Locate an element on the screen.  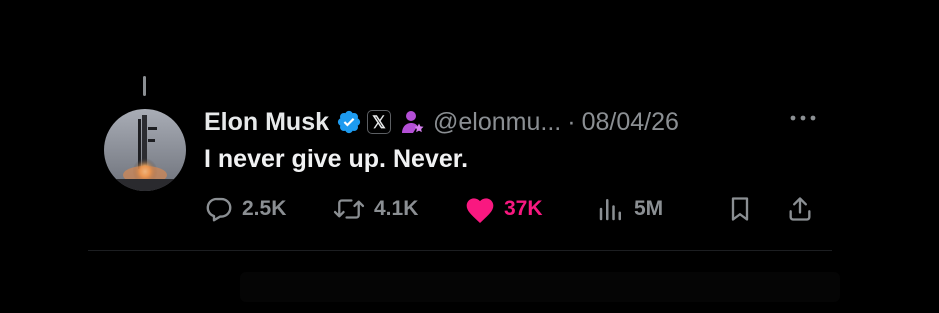
heart-icon is located at coordinates (480, 210).